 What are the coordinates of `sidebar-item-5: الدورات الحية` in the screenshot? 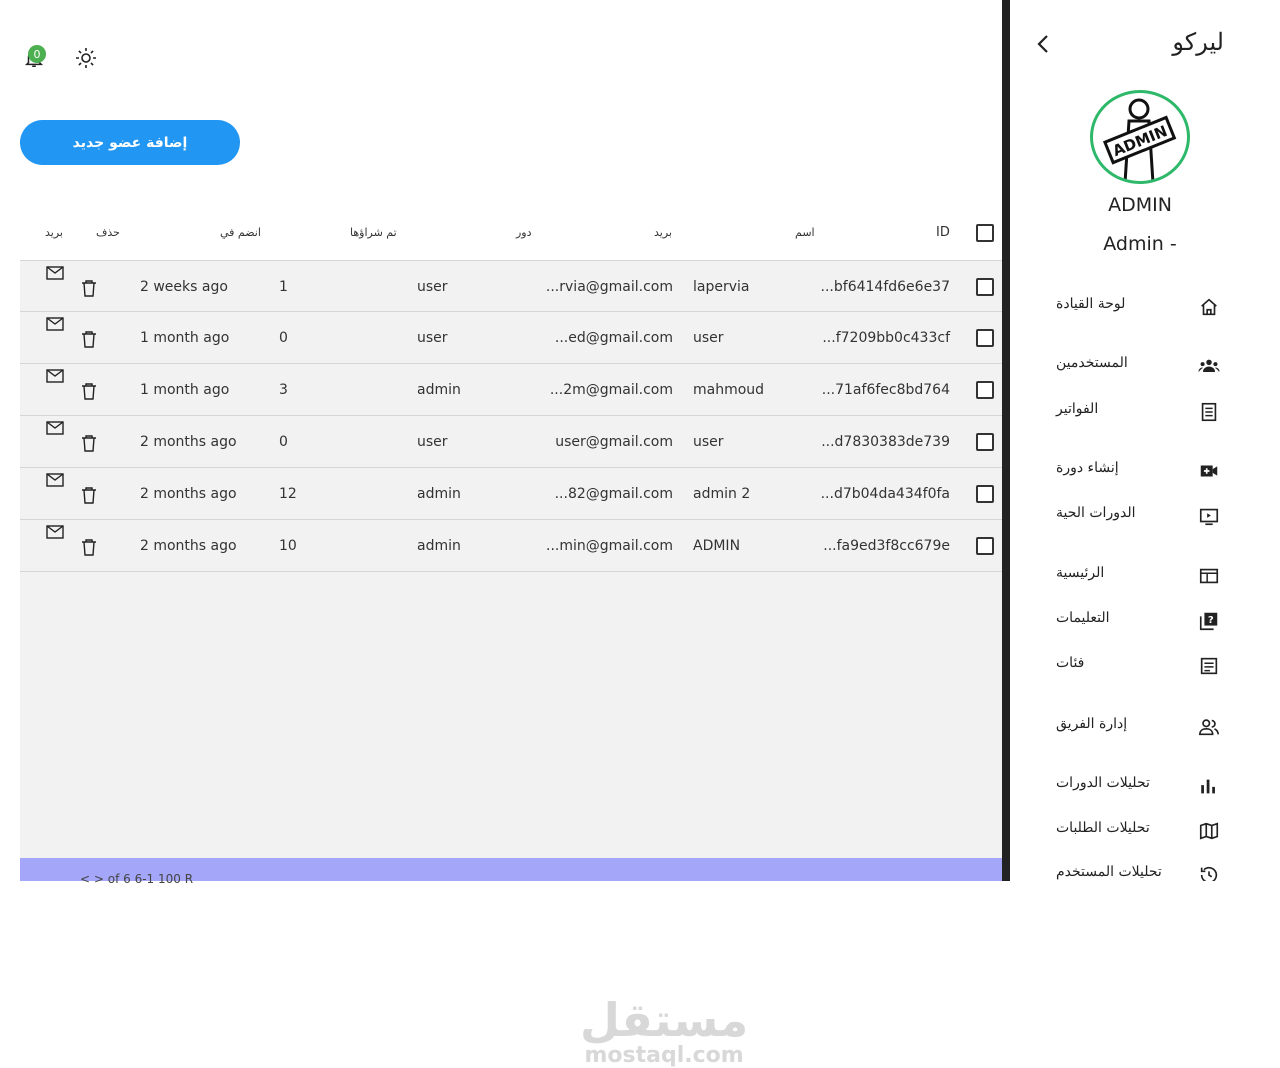 It's located at (1145, 516).